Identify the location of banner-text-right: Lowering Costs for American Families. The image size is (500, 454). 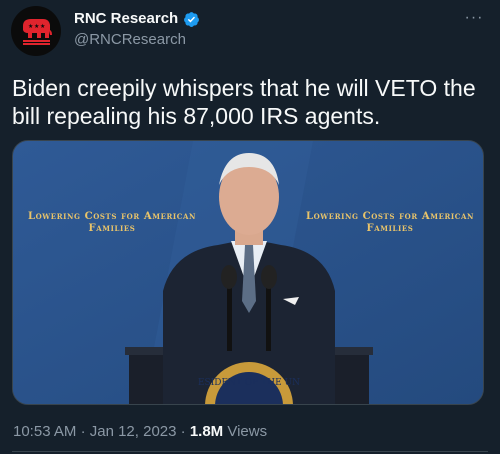
(390, 222).